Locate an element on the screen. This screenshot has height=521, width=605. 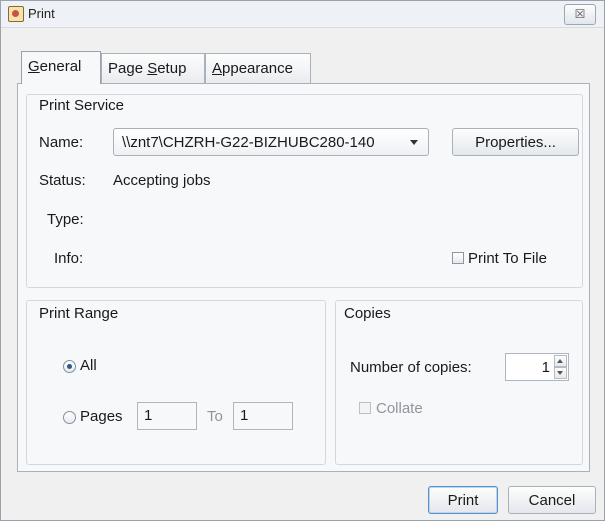
status-label: Status: is located at coordinates (62, 180).